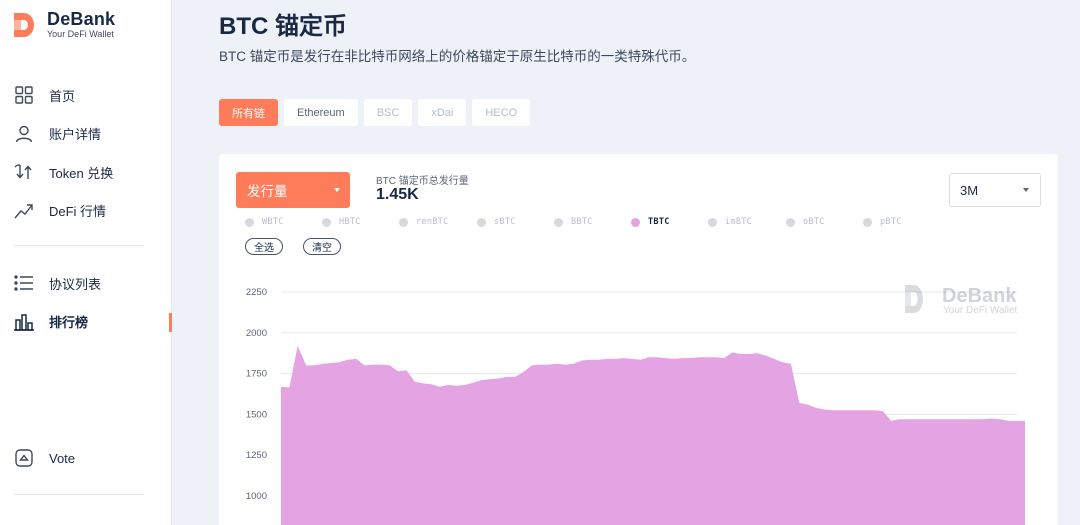  I want to click on legend-label: HBTC, so click(350, 222).